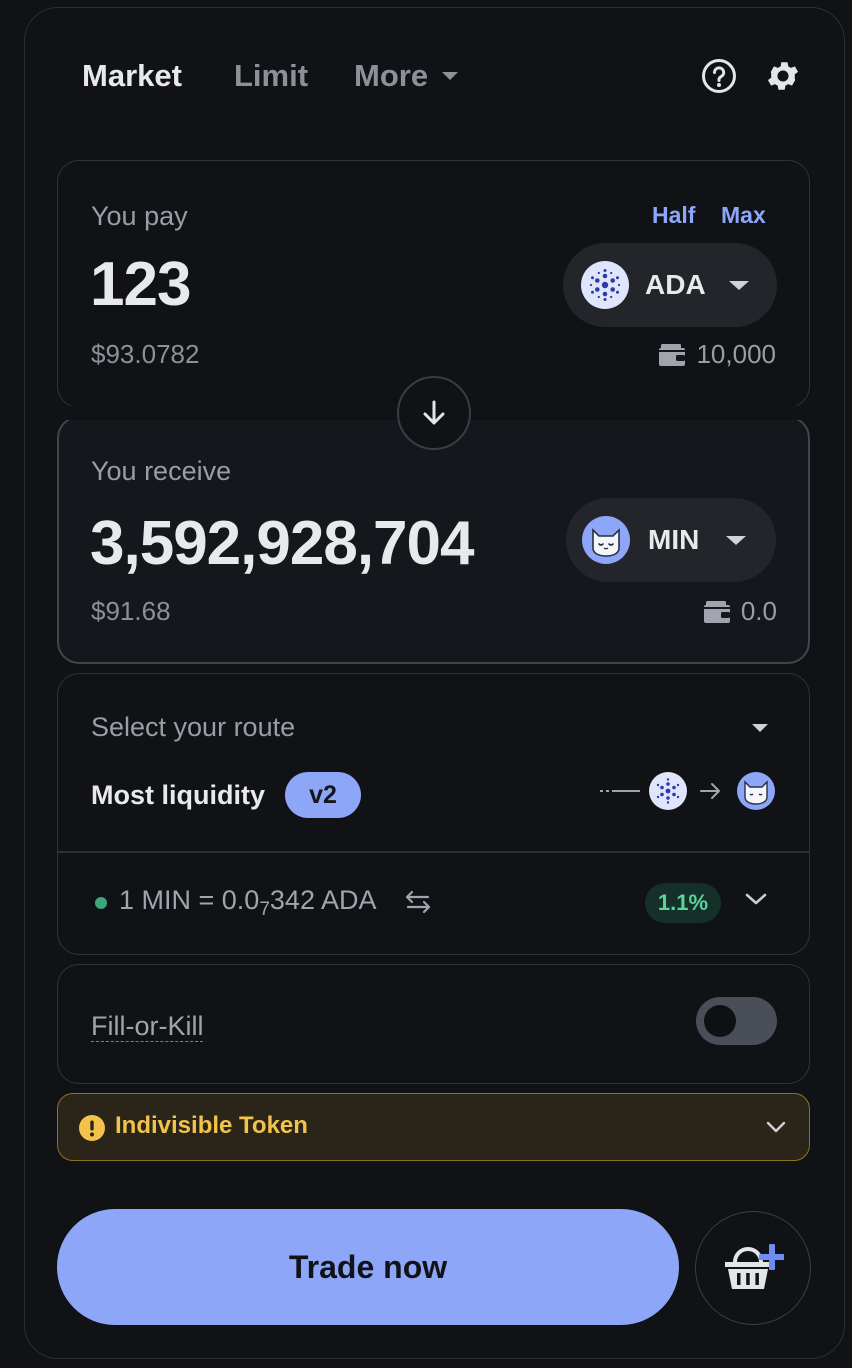  Describe the element at coordinates (323, 900) in the screenshot. I see `rate-suffix: 342 ADA` at that location.